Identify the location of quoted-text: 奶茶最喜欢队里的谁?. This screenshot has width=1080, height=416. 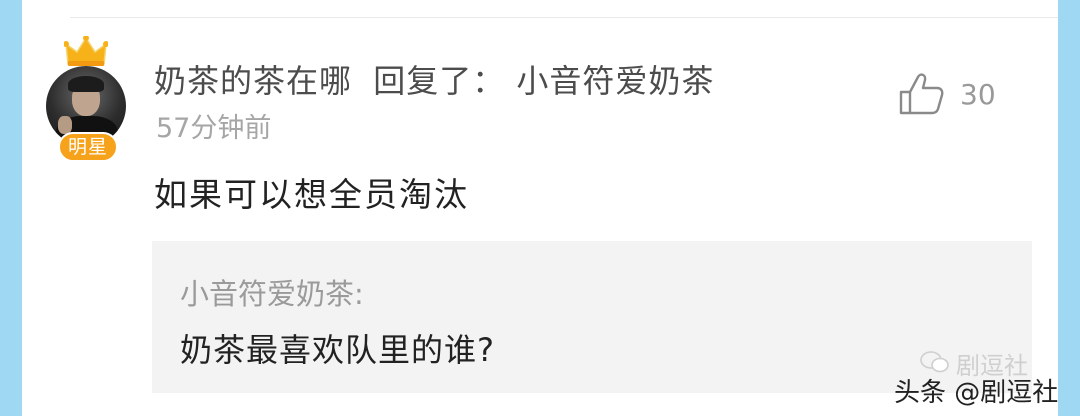
(337, 350).